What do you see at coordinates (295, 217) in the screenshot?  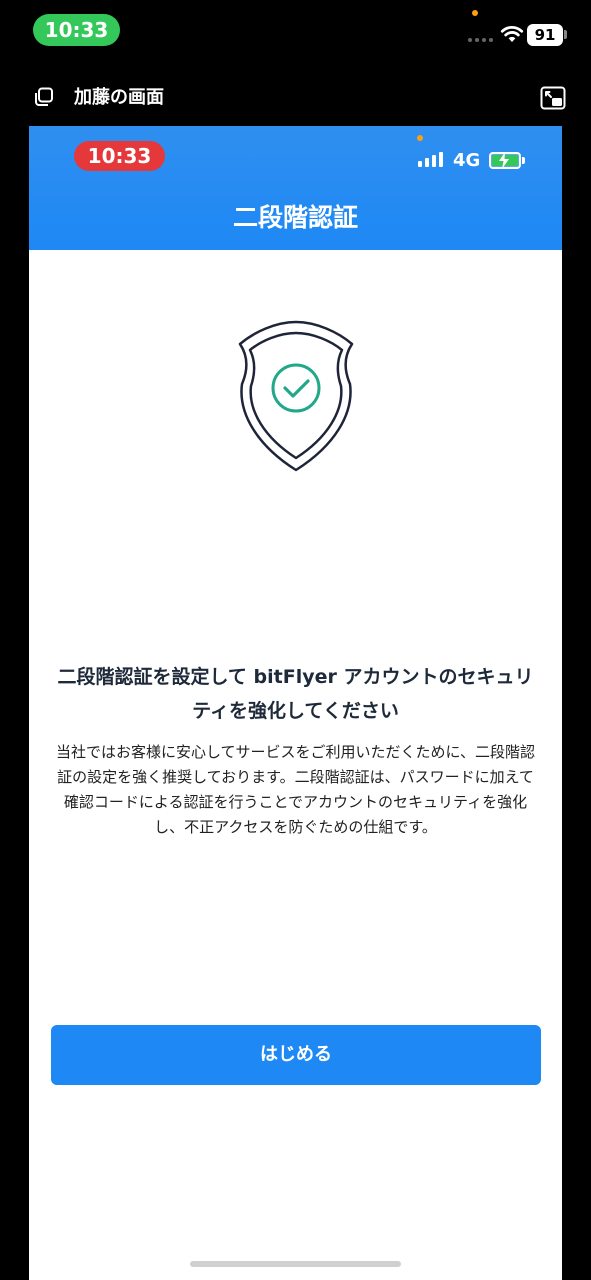 I see `page-title: 二段階認証` at bounding box center [295, 217].